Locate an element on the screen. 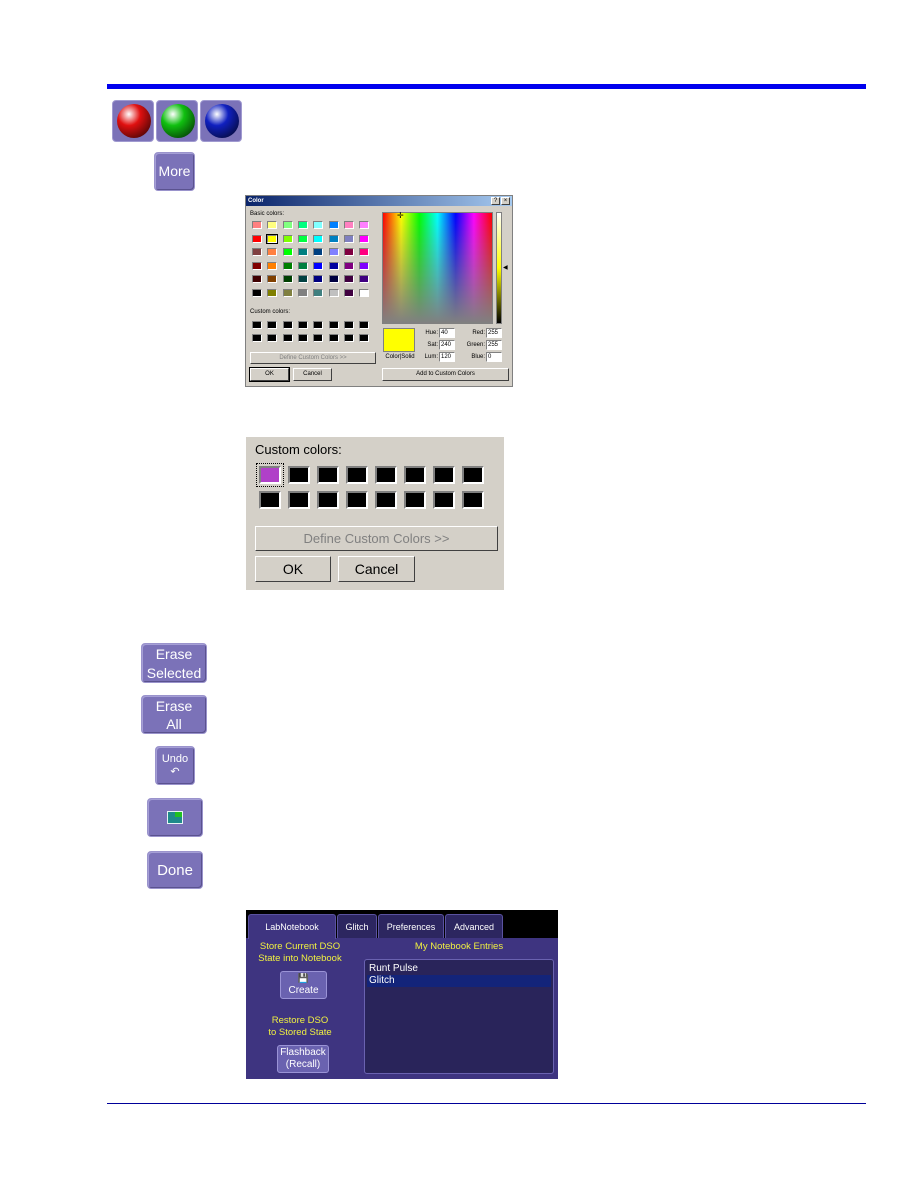  cancel-button: Cancel is located at coordinates (312, 374).